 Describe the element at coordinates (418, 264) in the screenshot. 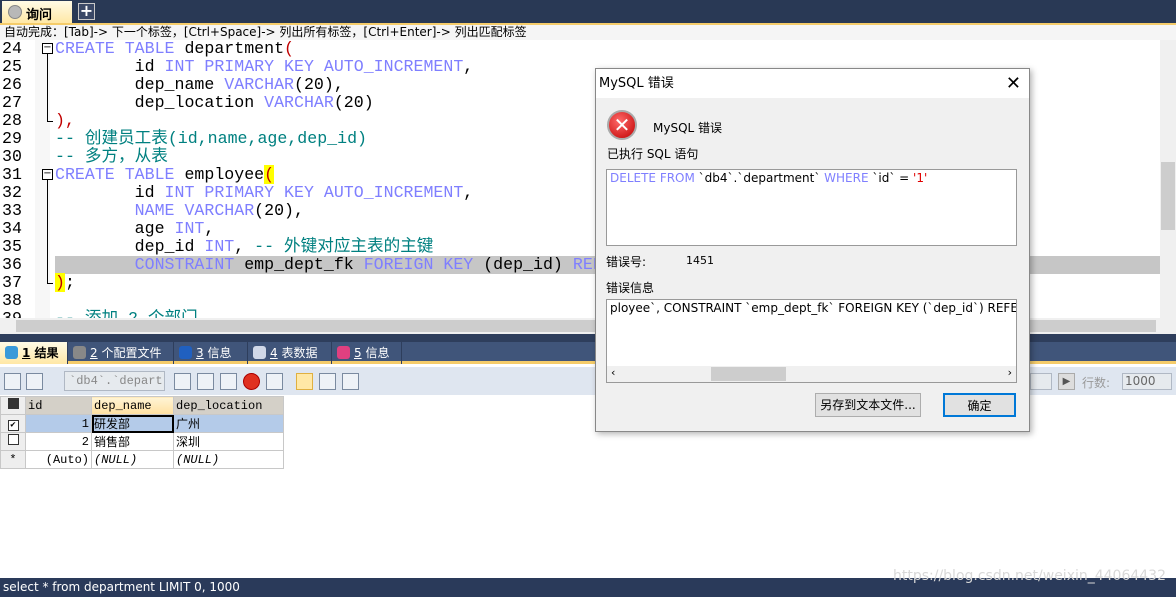

I see `code-token: FOREIGN KEY` at that location.